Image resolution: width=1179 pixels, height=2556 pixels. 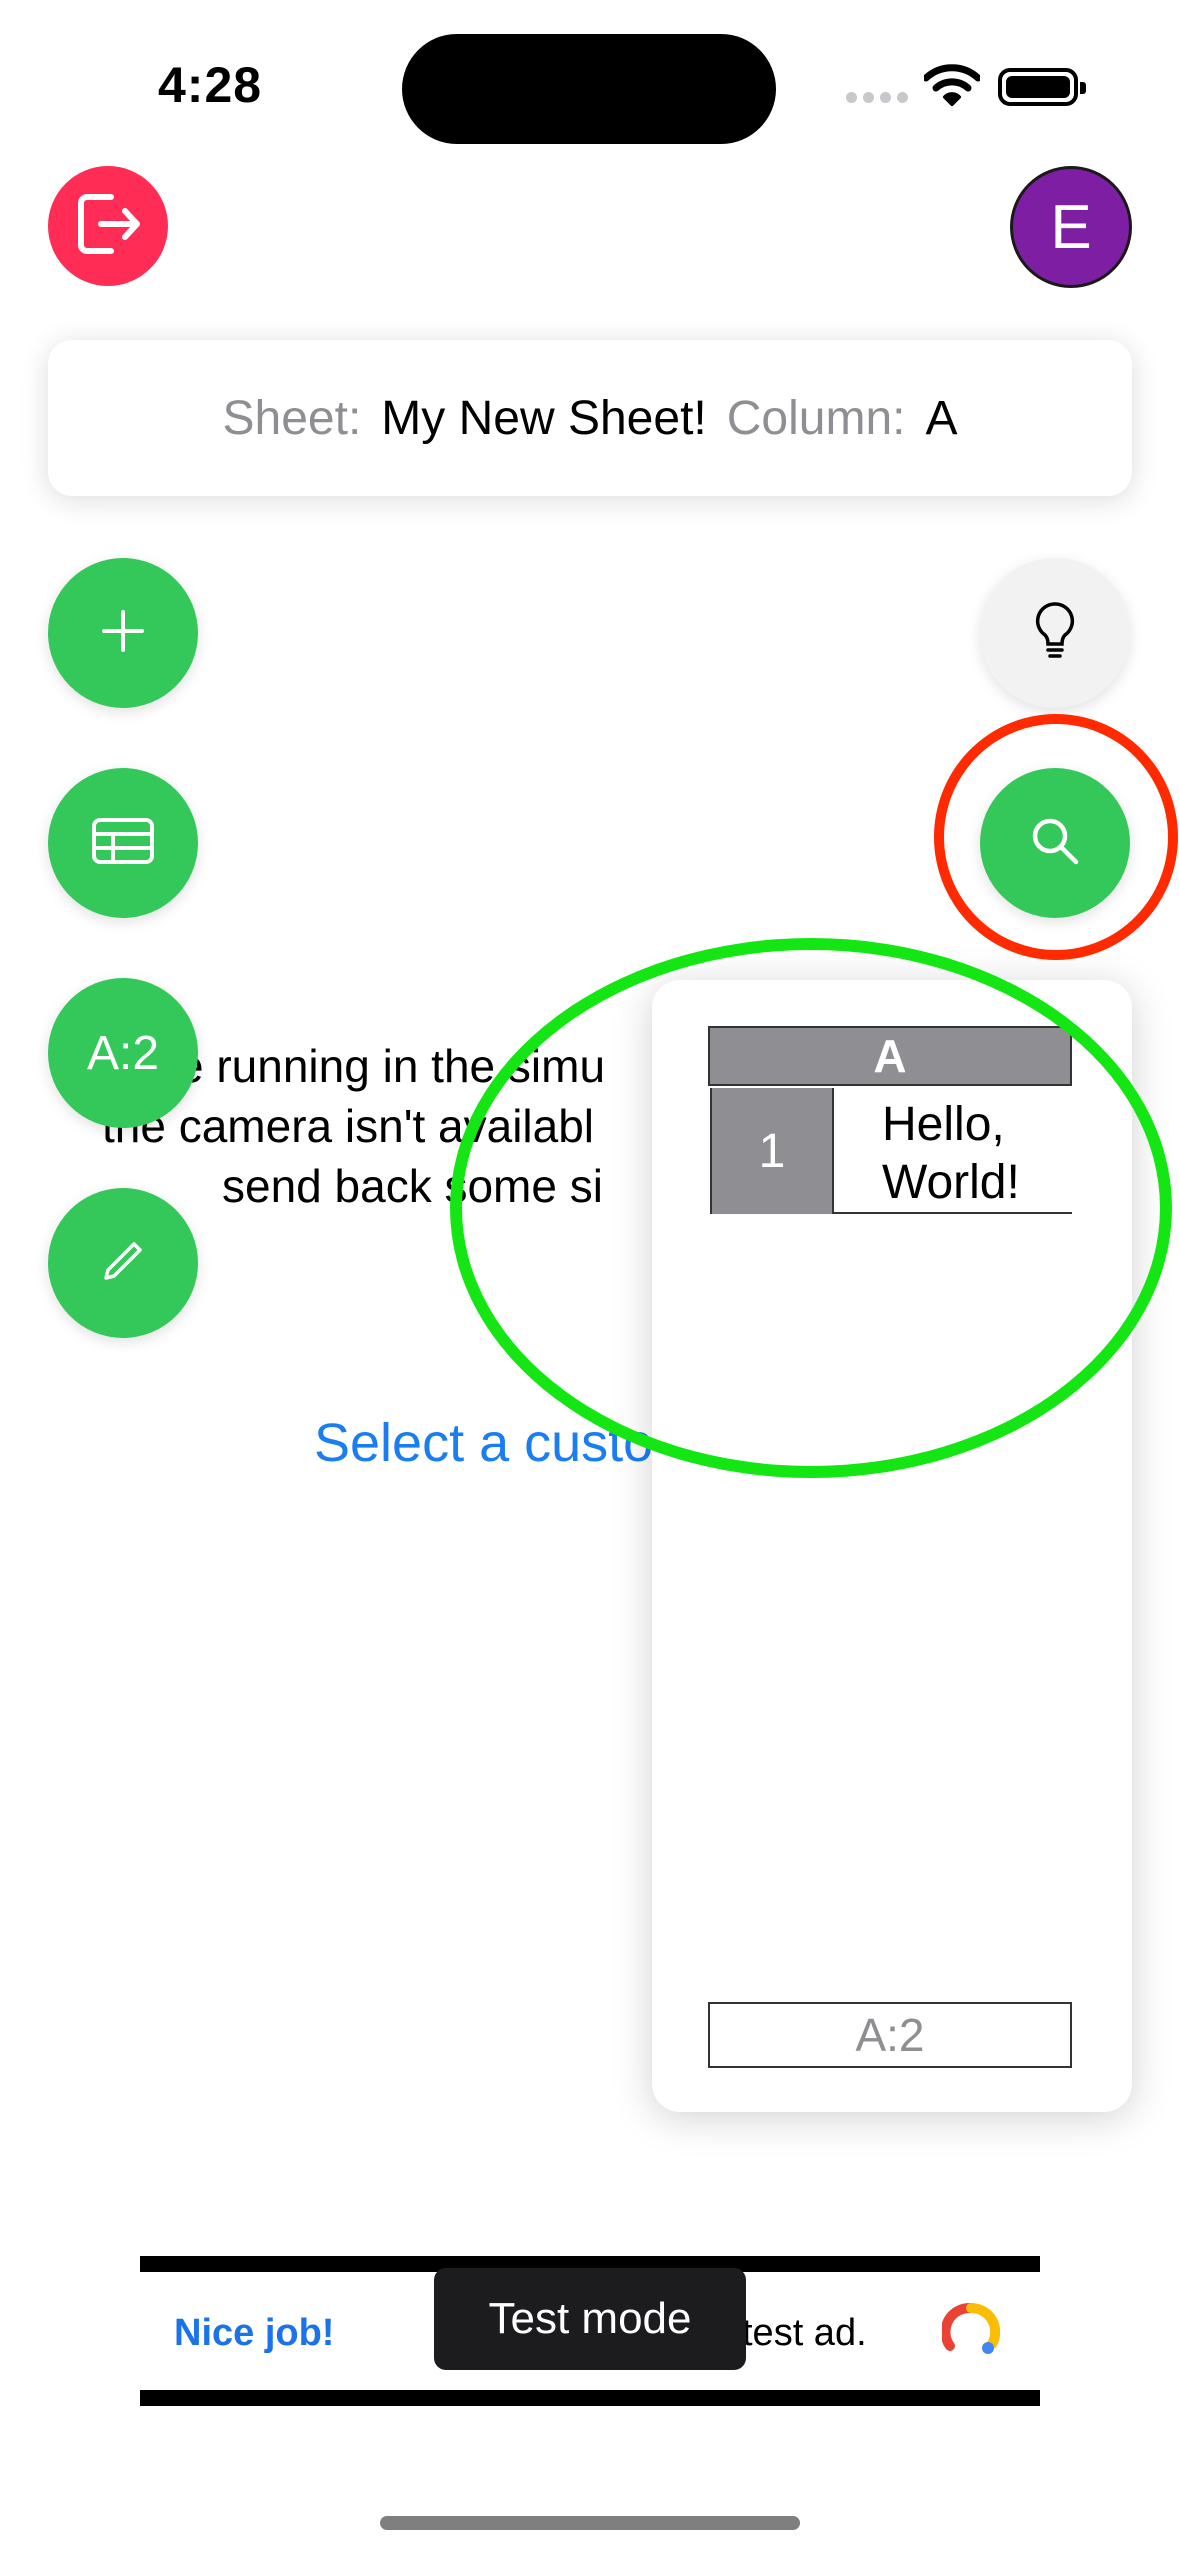 What do you see at coordinates (210, 85) in the screenshot?
I see `status-time: 4:28` at bounding box center [210, 85].